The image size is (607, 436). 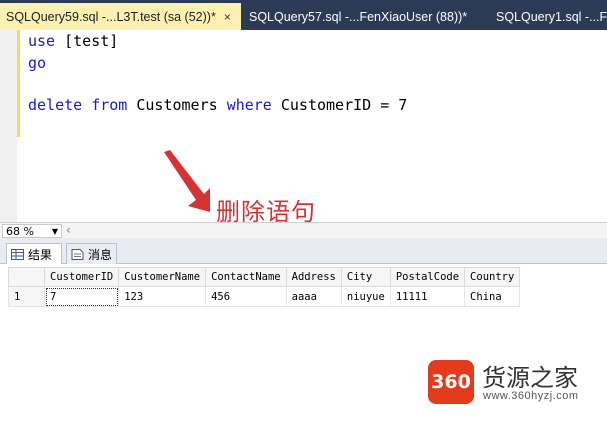 I want to click on grid-icon, so click(x=17, y=254).